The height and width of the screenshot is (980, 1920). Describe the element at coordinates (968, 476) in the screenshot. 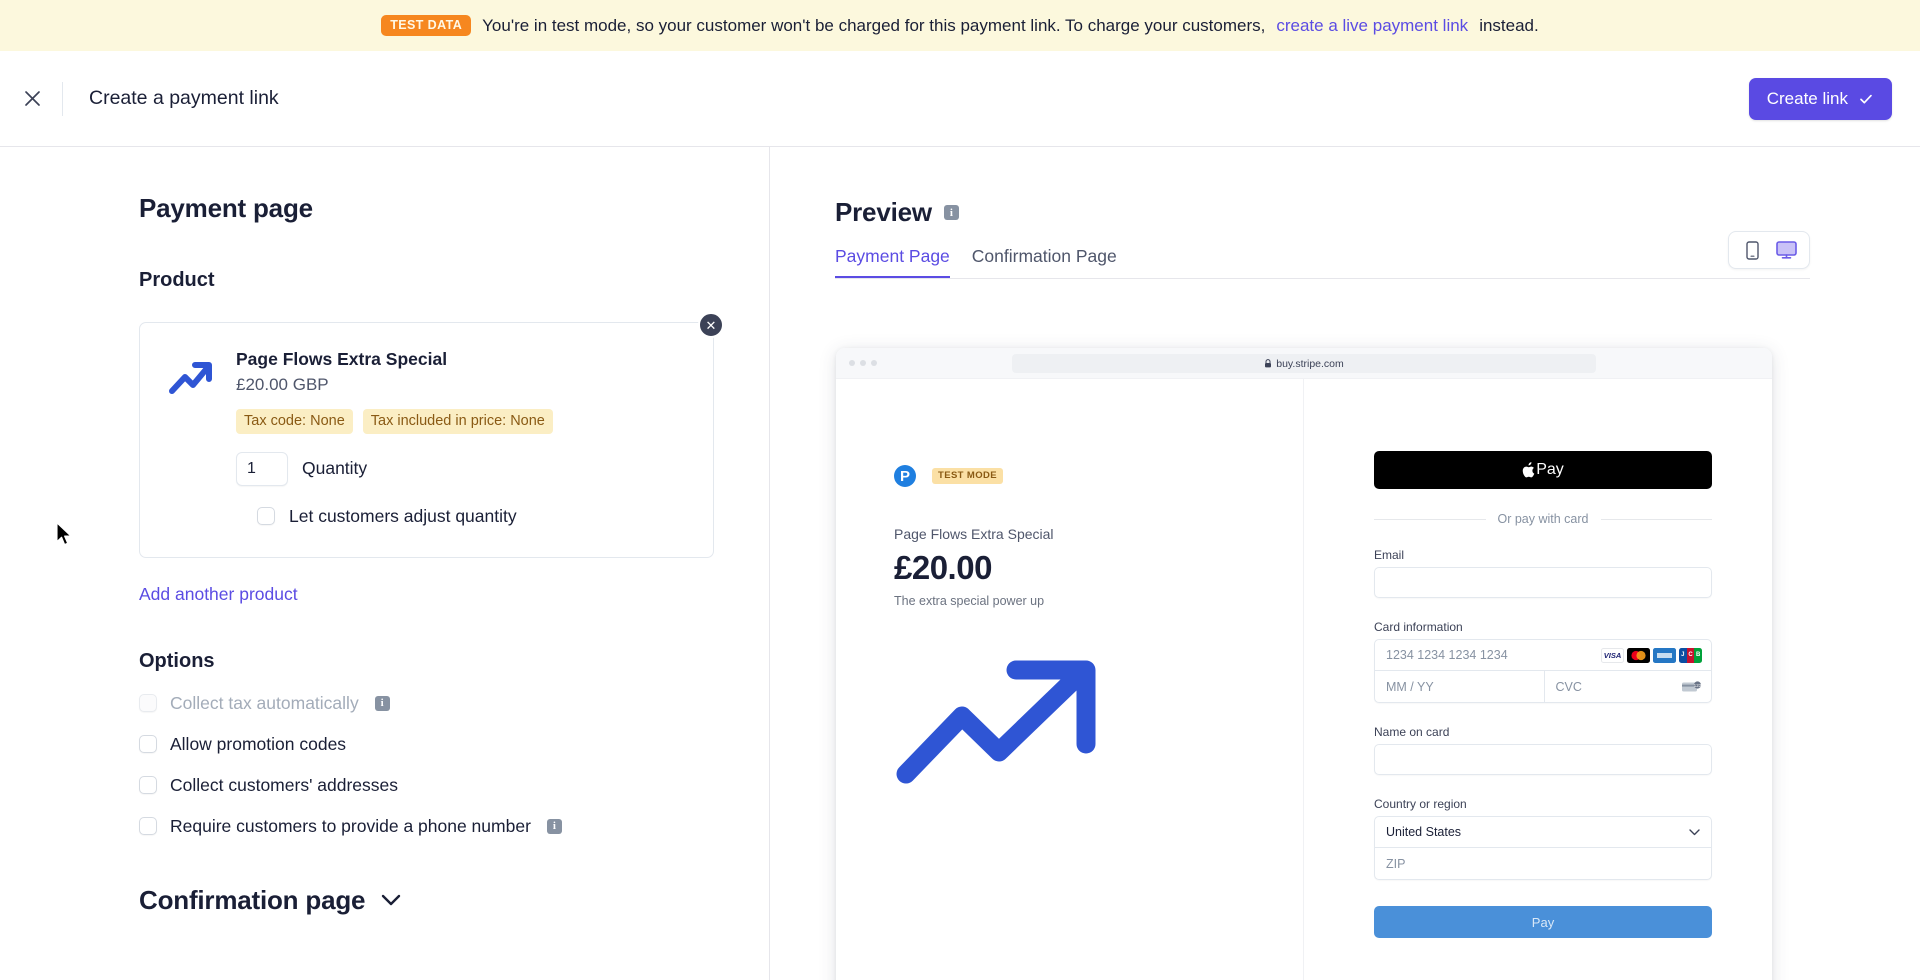

I see `test-mode-badge: TEST MODE` at that location.